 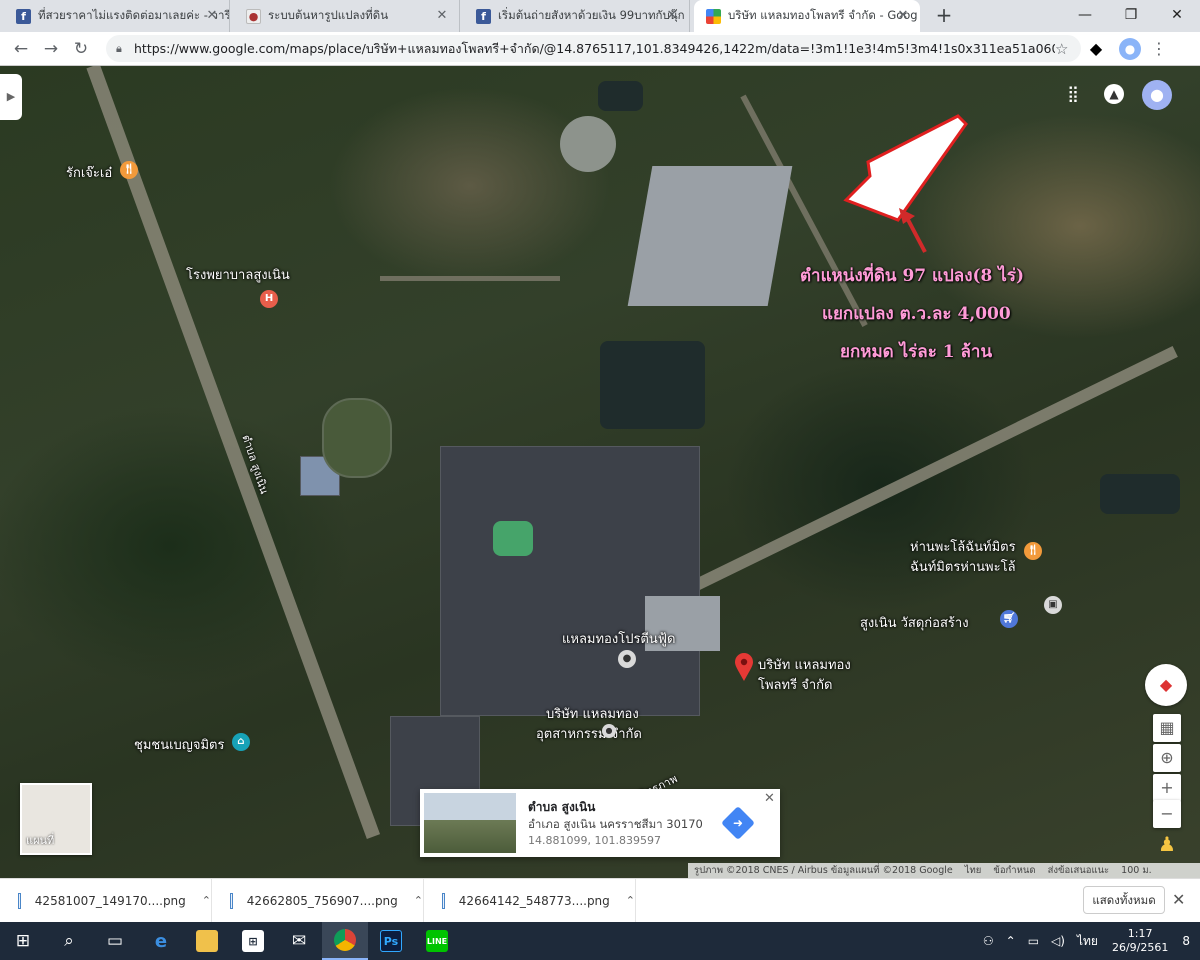 I want to click on window-controls: — ❐ ✕, so click(x=1131, y=16).